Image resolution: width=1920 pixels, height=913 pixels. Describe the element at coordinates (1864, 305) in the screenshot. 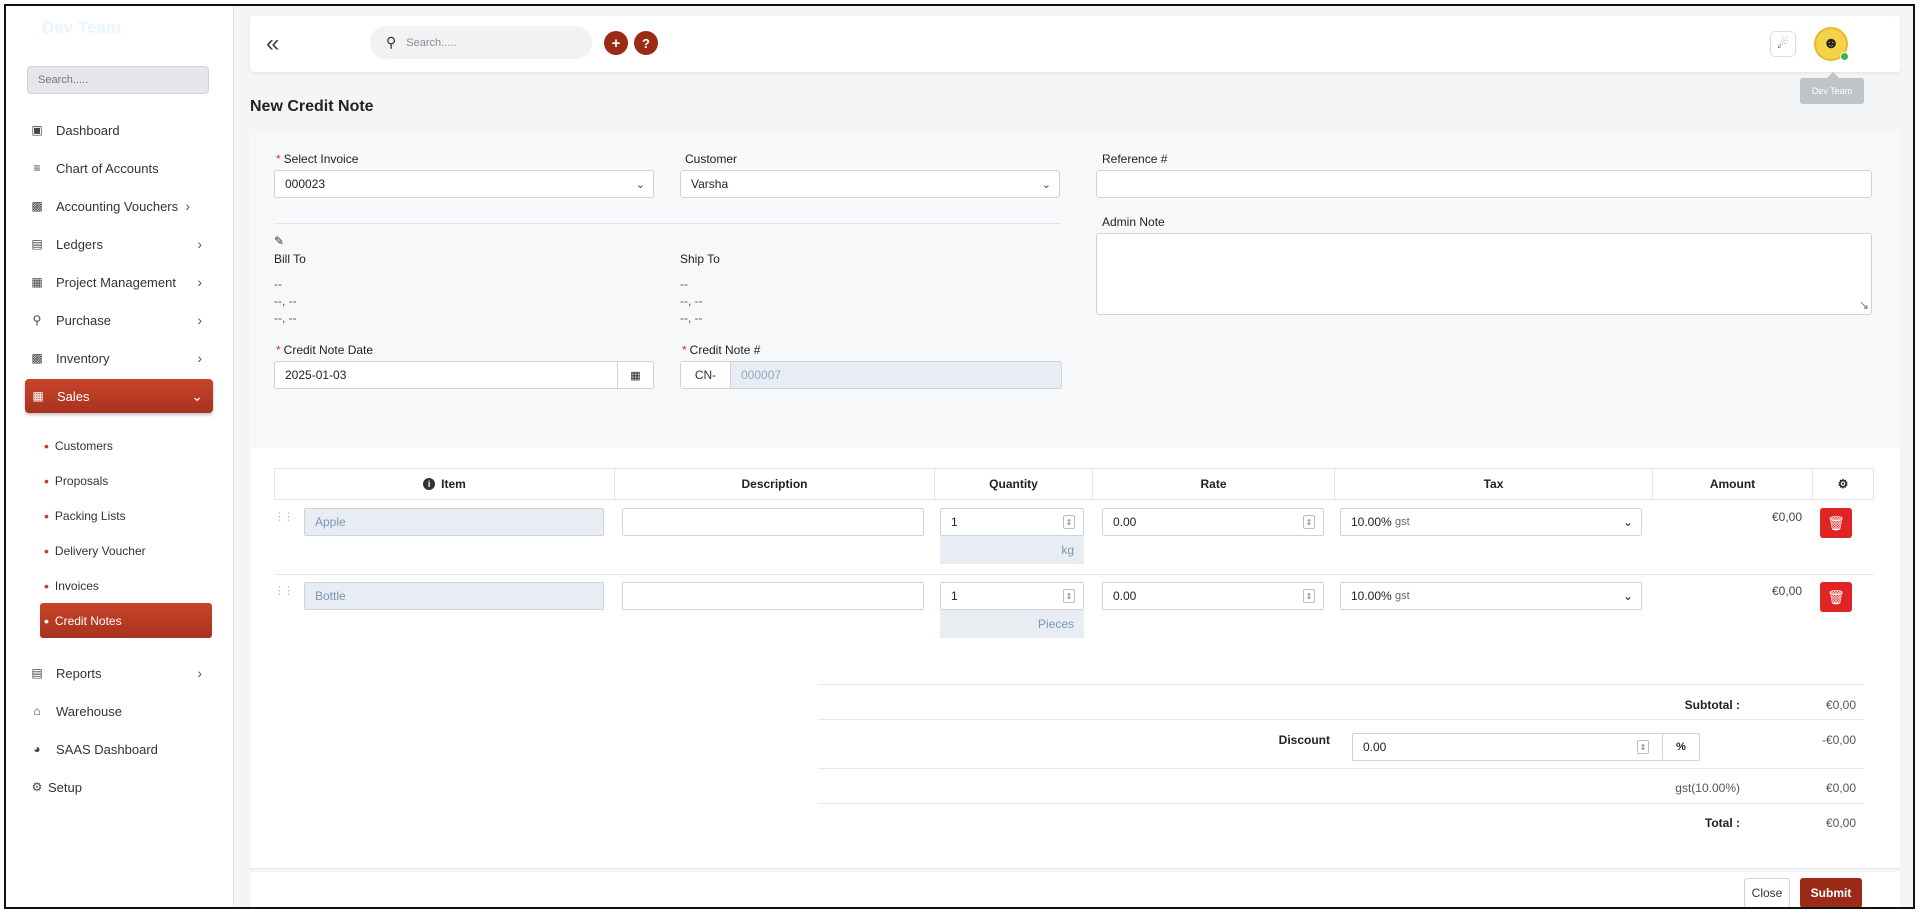

I see `resize-grip-icon: ↘` at that location.